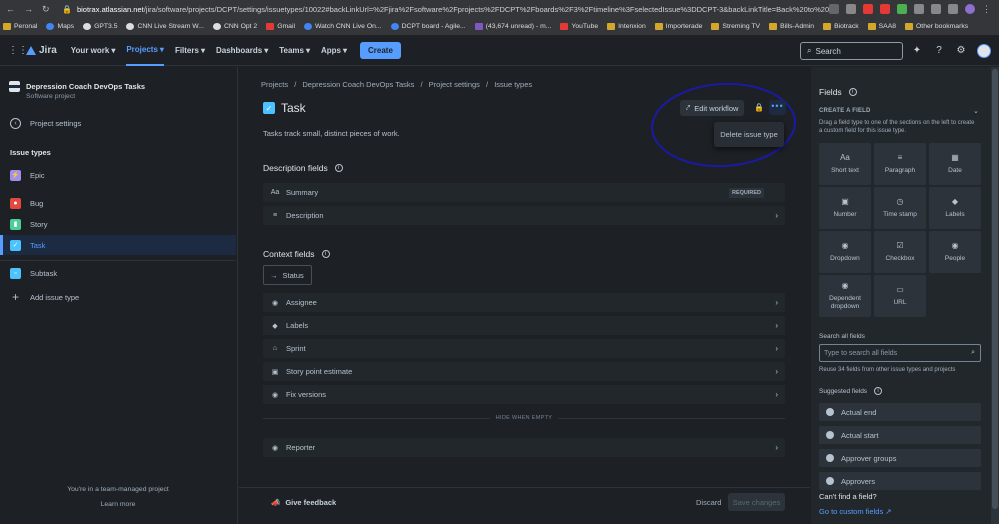 This screenshot has height=524, width=999. What do you see at coordinates (900, 458) in the screenshot?
I see `suggested-field-approver-groups: Approver groups` at bounding box center [900, 458].